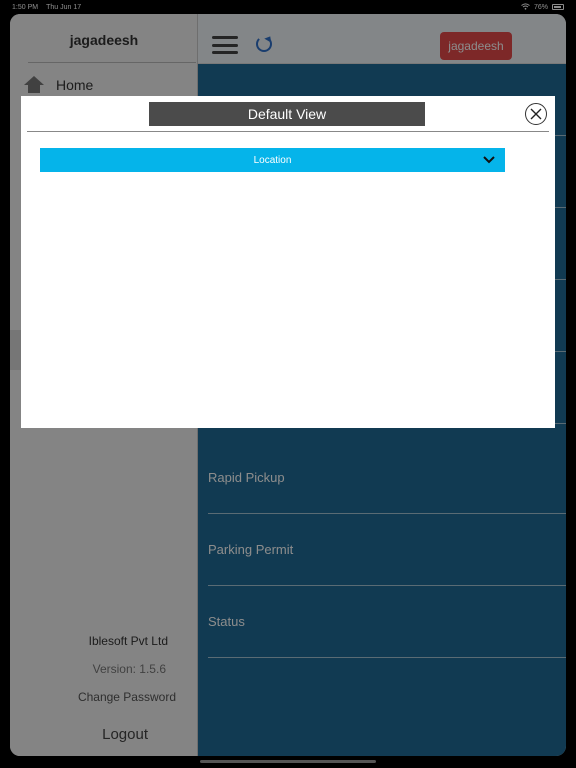 The width and height of the screenshot is (576, 768). I want to click on select-value: Location, so click(272, 160).